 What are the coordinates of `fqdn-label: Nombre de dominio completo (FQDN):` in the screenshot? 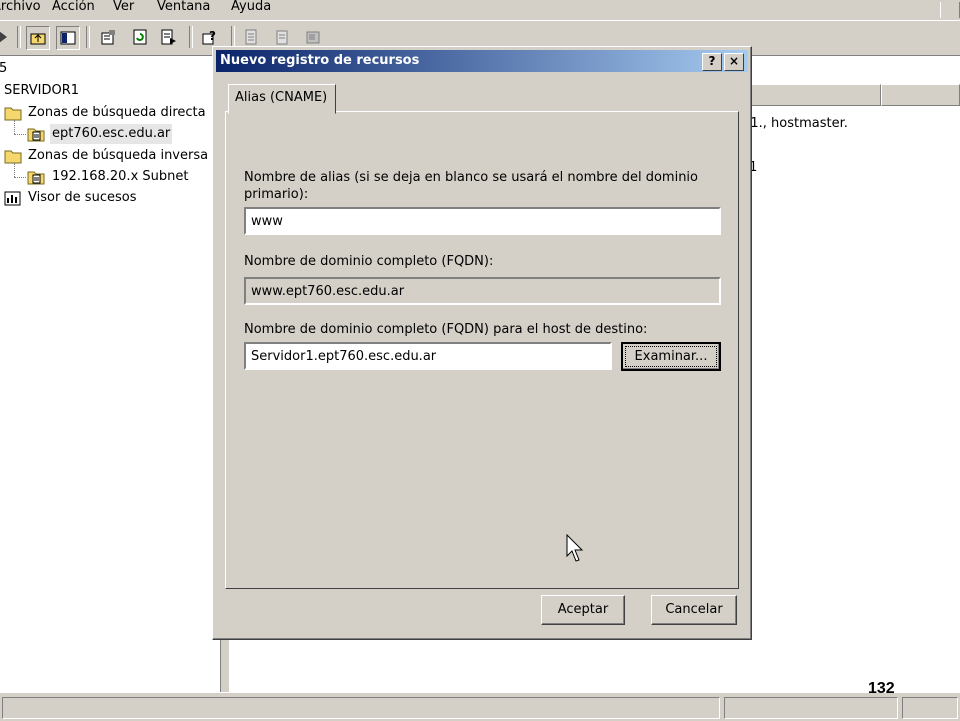 It's located at (369, 261).